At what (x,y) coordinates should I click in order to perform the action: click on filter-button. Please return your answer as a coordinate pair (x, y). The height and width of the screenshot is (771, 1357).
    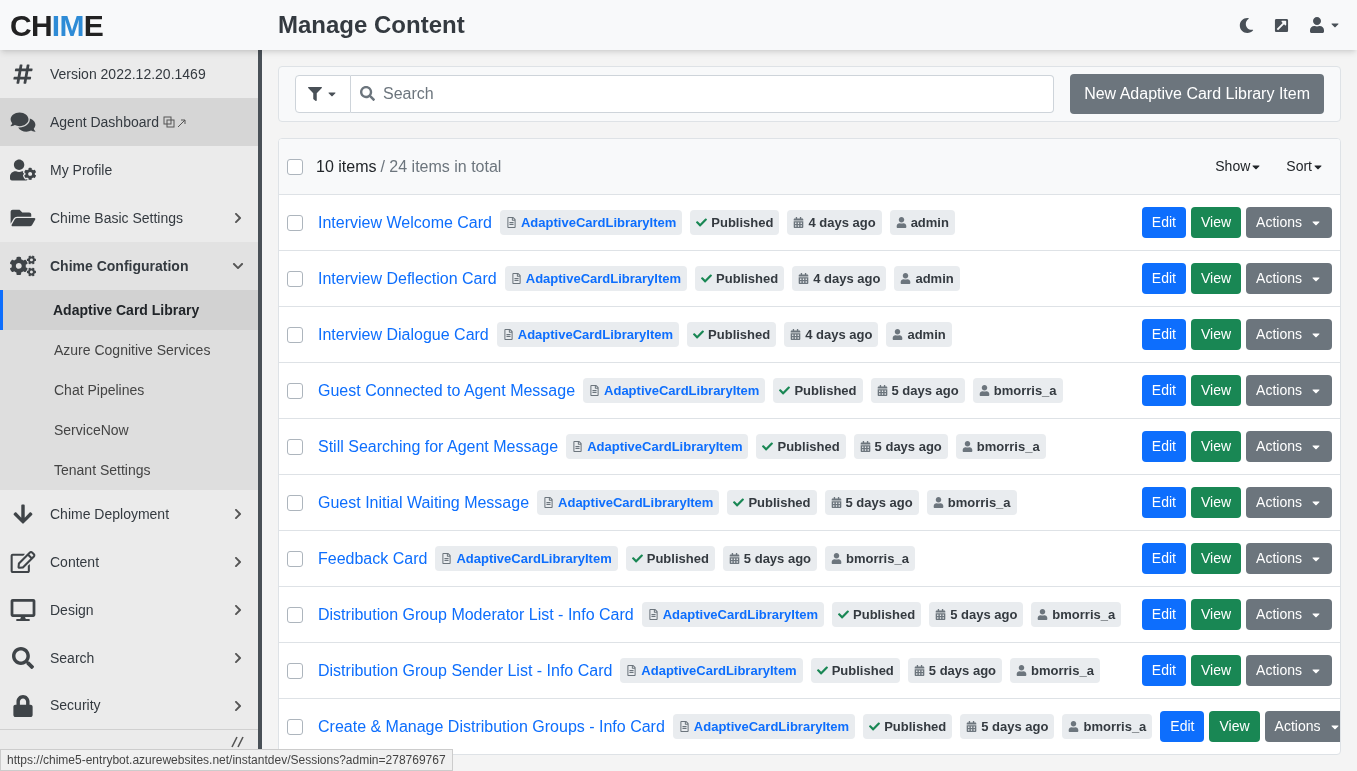
    Looking at the image, I should click on (323, 94).